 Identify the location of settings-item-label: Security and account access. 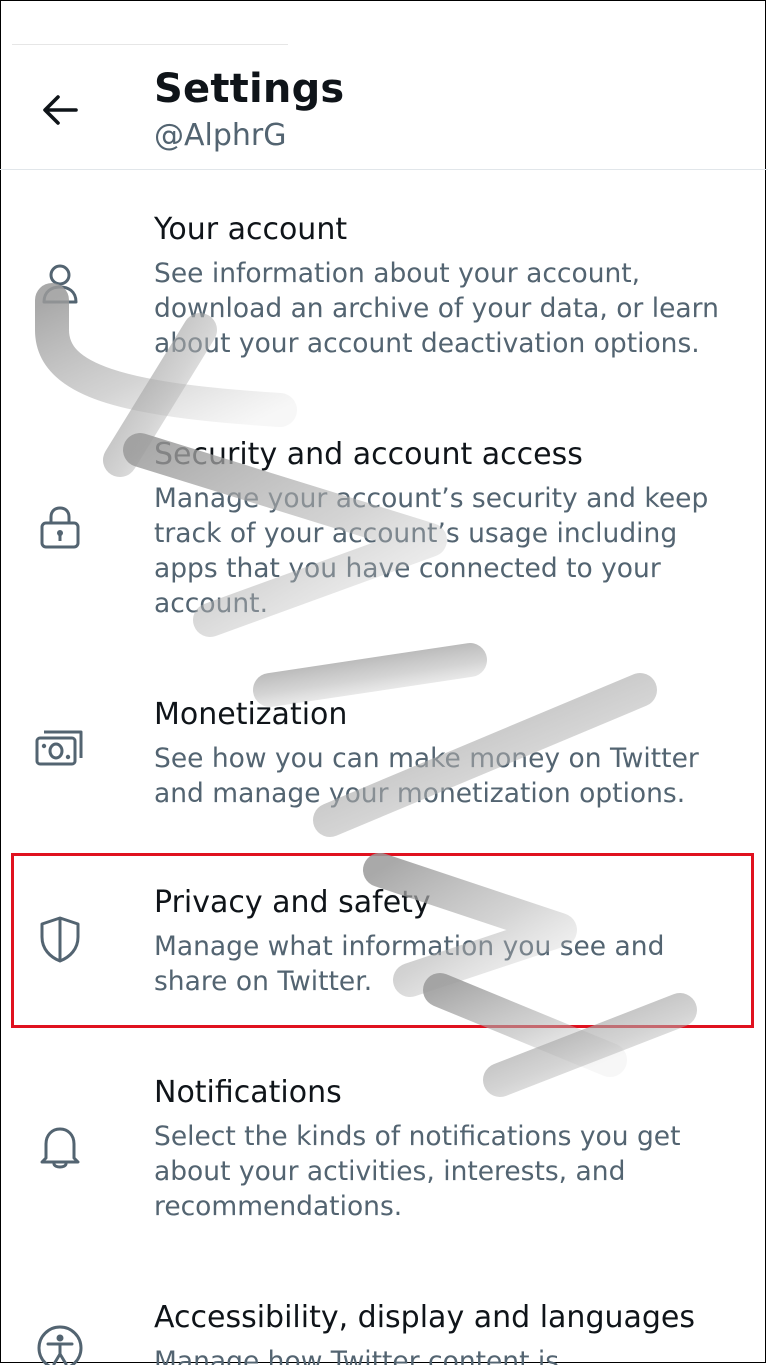
(368, 454).